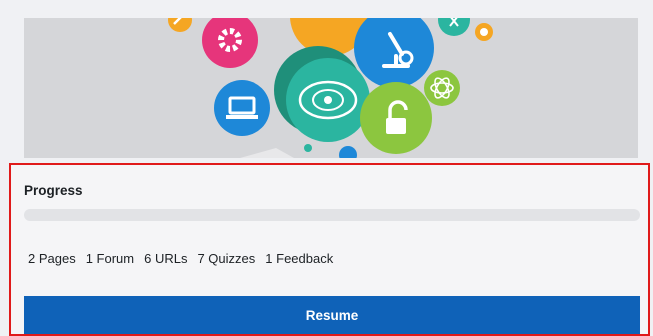 The image size is (653, 336). Describe the element at coordinates (180, 25) in the screenshot. I see `pencil-icon` at that location.